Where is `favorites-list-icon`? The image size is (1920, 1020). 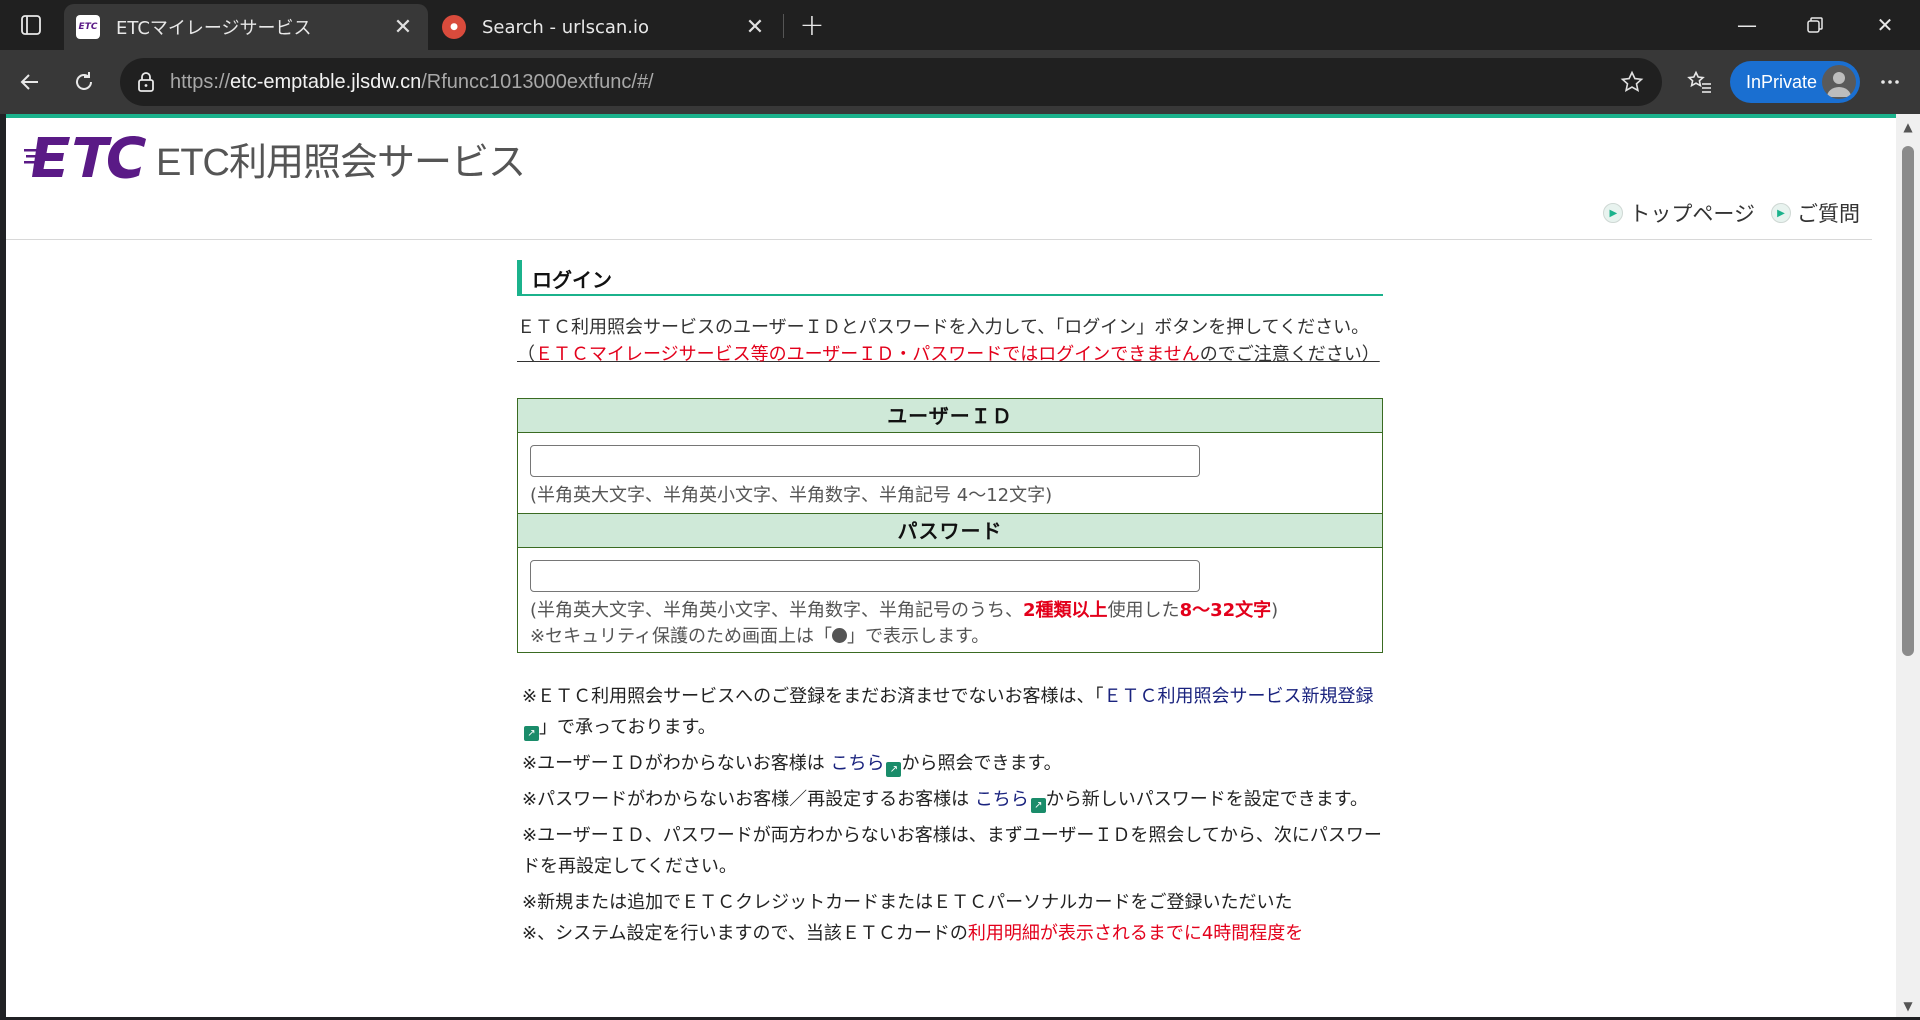
favorites-list-icon is located at coordinates (1700, 82).